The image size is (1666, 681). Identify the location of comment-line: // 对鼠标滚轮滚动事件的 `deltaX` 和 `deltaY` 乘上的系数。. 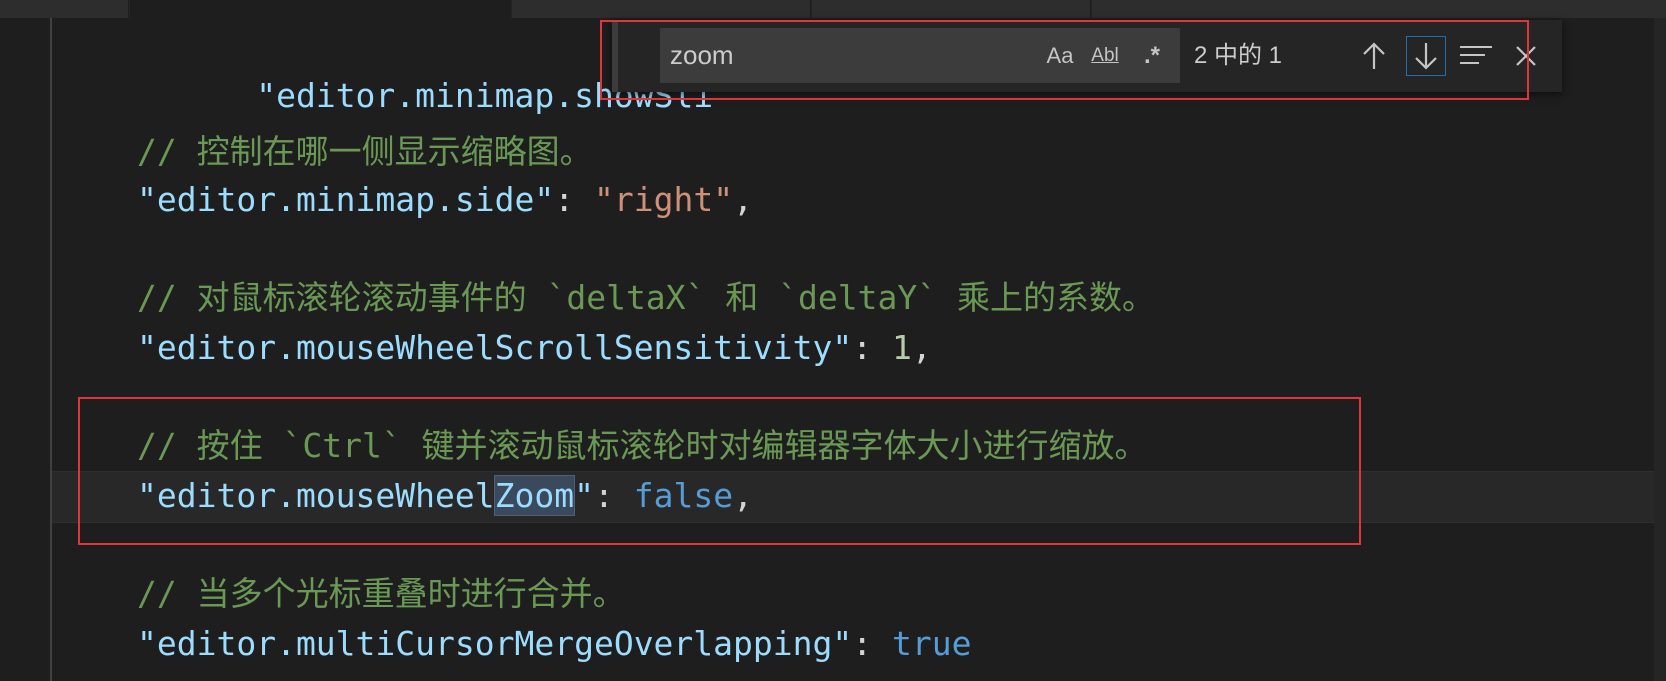
(646, 298).